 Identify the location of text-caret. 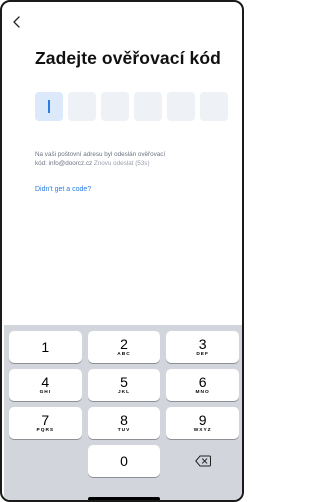
(49, 106).